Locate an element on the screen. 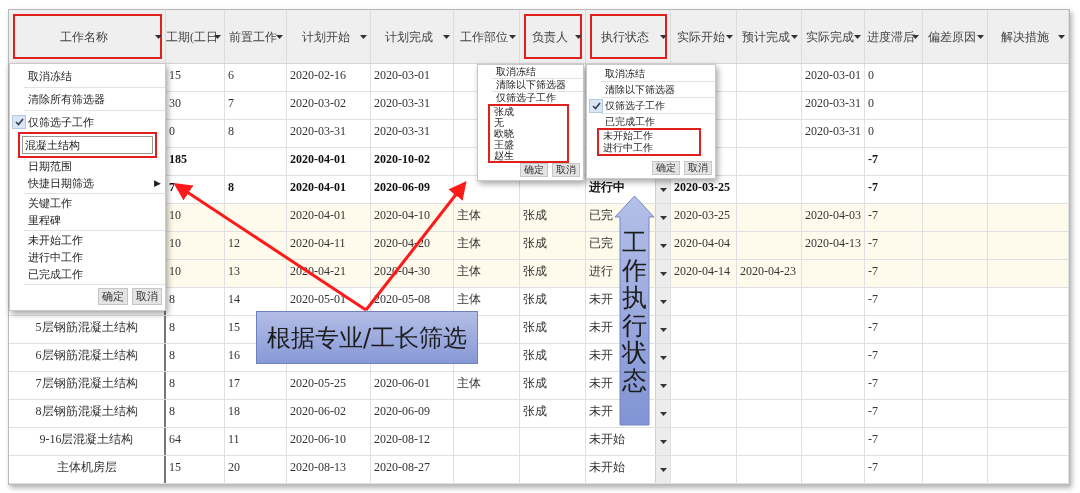 This screenshot has height=493, width=1080. menu-item: 快捷日期筛选 ▶ is located at coordinates (87, 183).